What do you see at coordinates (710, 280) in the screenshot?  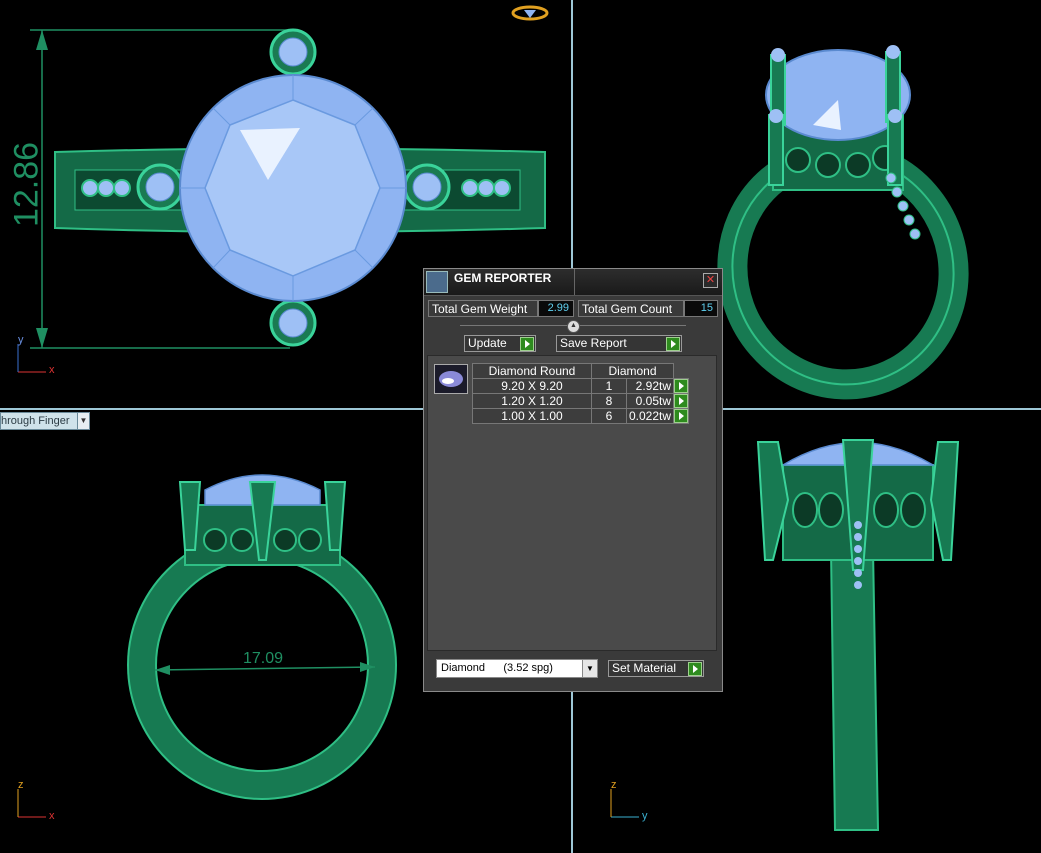 I see `close-button: ✕` at bounding box center [710, 280].